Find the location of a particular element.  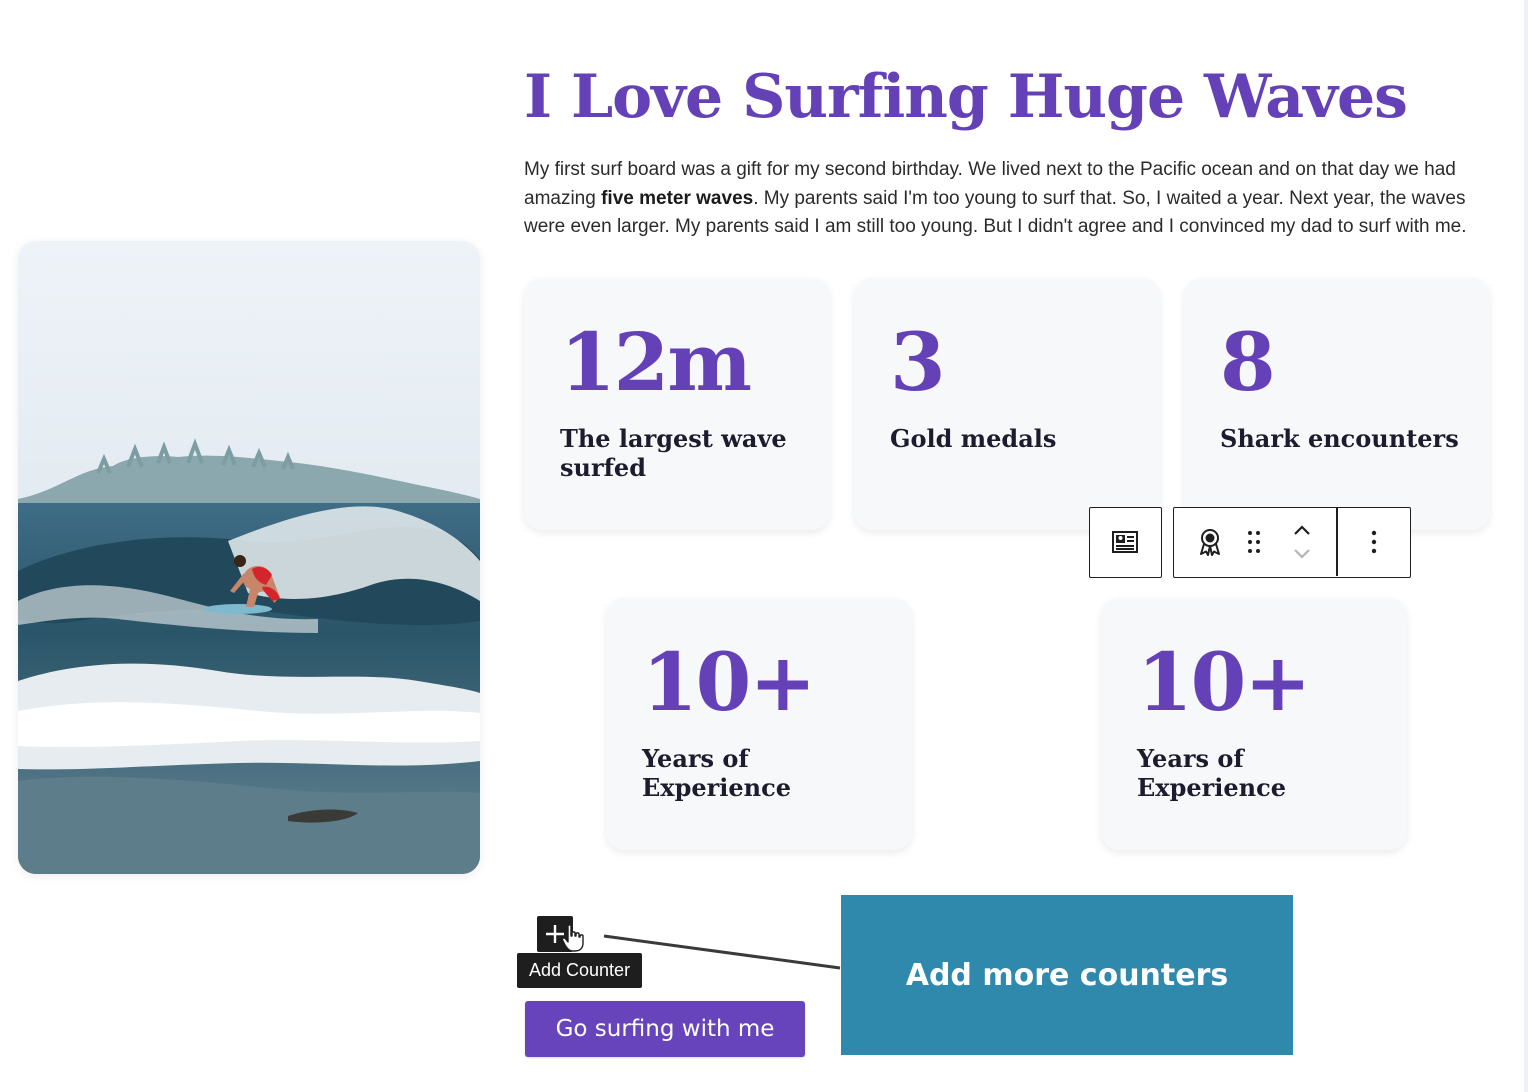

block-type-button is located at coordinates (1210, 542).